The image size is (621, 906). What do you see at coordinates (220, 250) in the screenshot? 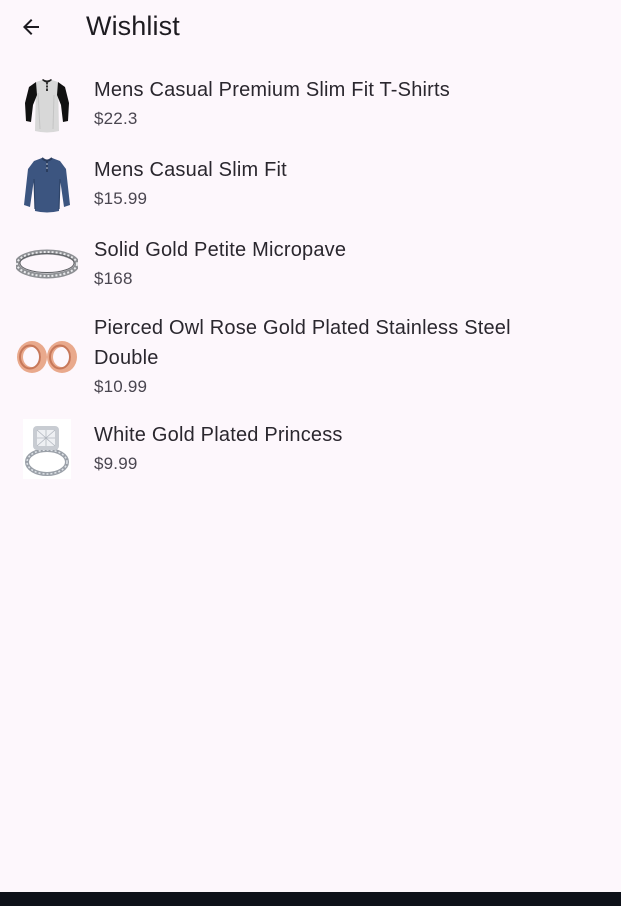
I see `item-name: Solid Gold Petite Micropave` at bounding box center [220, 250].